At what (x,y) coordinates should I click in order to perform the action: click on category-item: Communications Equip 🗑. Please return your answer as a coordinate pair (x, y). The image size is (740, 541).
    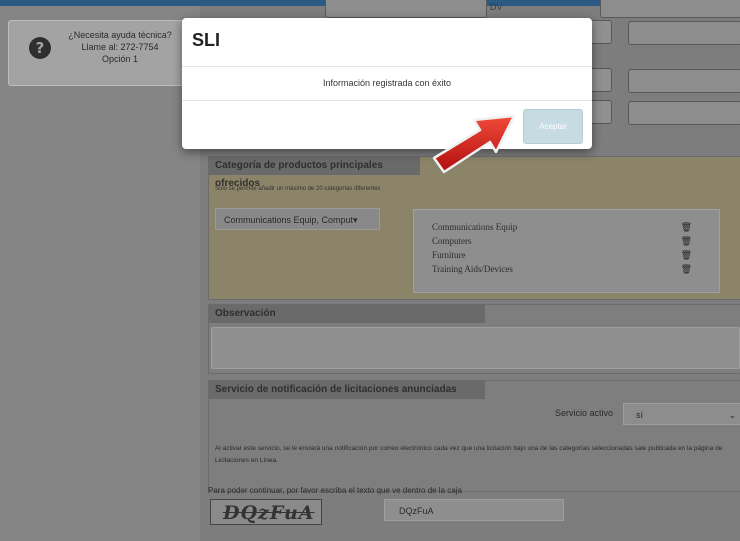
    Looking at the image, I should click on (562, 227).